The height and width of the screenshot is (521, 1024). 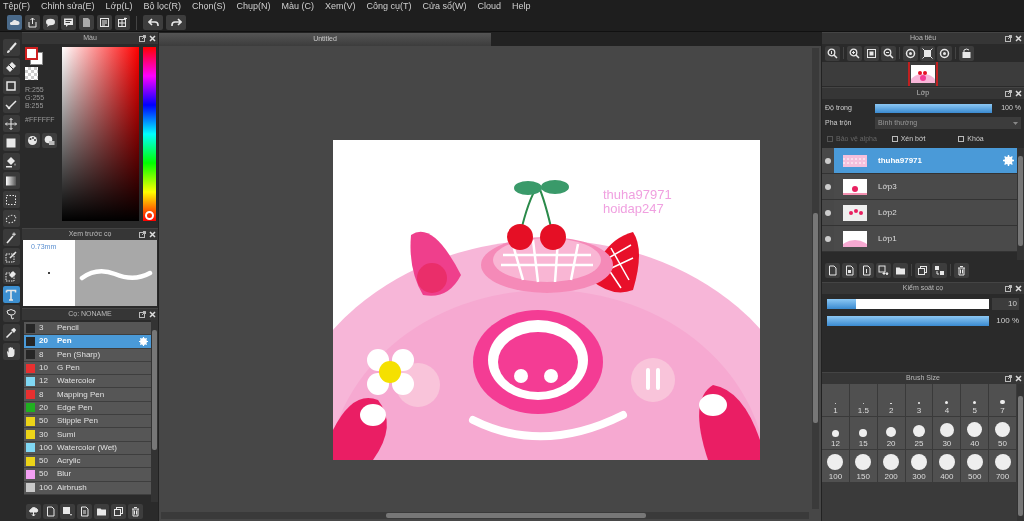 What do you see at coordinates (149, 134) in the screenshot?
I see `hue-spectrum` at bounding box center [149, 134].